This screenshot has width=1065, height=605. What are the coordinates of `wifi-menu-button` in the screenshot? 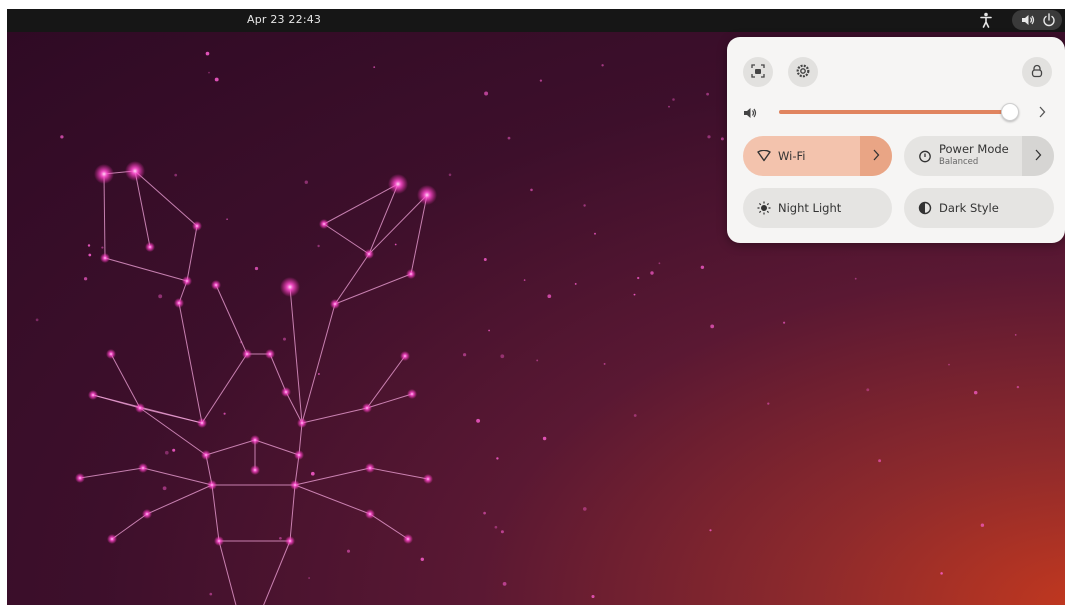 It's located at (876, 156).